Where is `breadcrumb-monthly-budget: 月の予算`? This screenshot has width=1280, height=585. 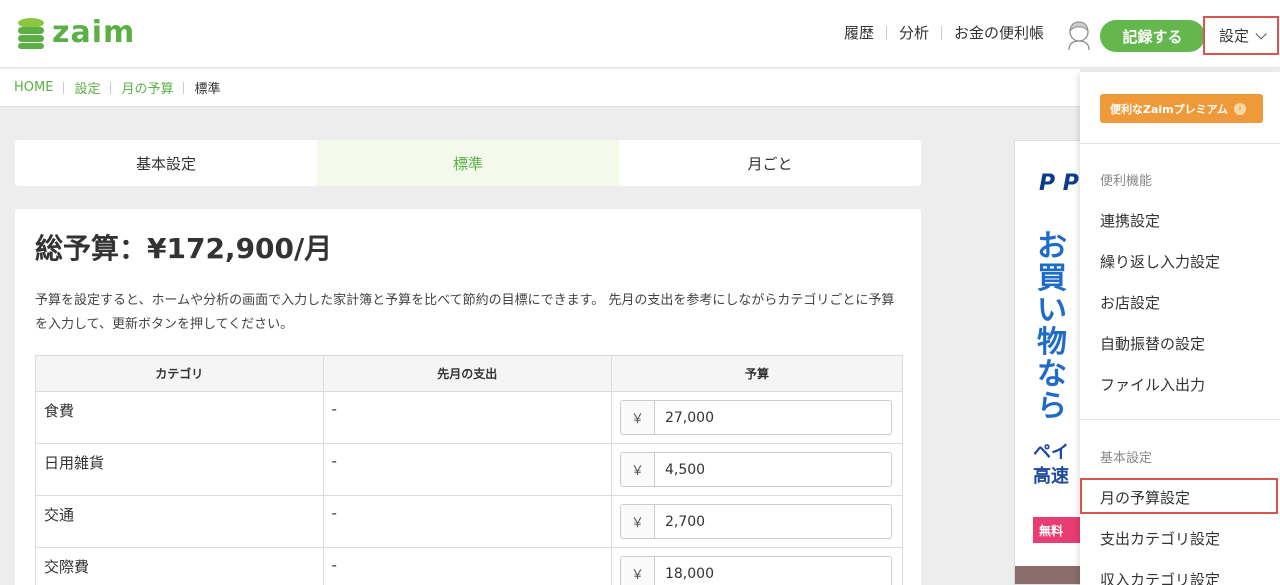 breadcrumb-monthly-budget: 月の予算 is located at coordinates (147, 87).